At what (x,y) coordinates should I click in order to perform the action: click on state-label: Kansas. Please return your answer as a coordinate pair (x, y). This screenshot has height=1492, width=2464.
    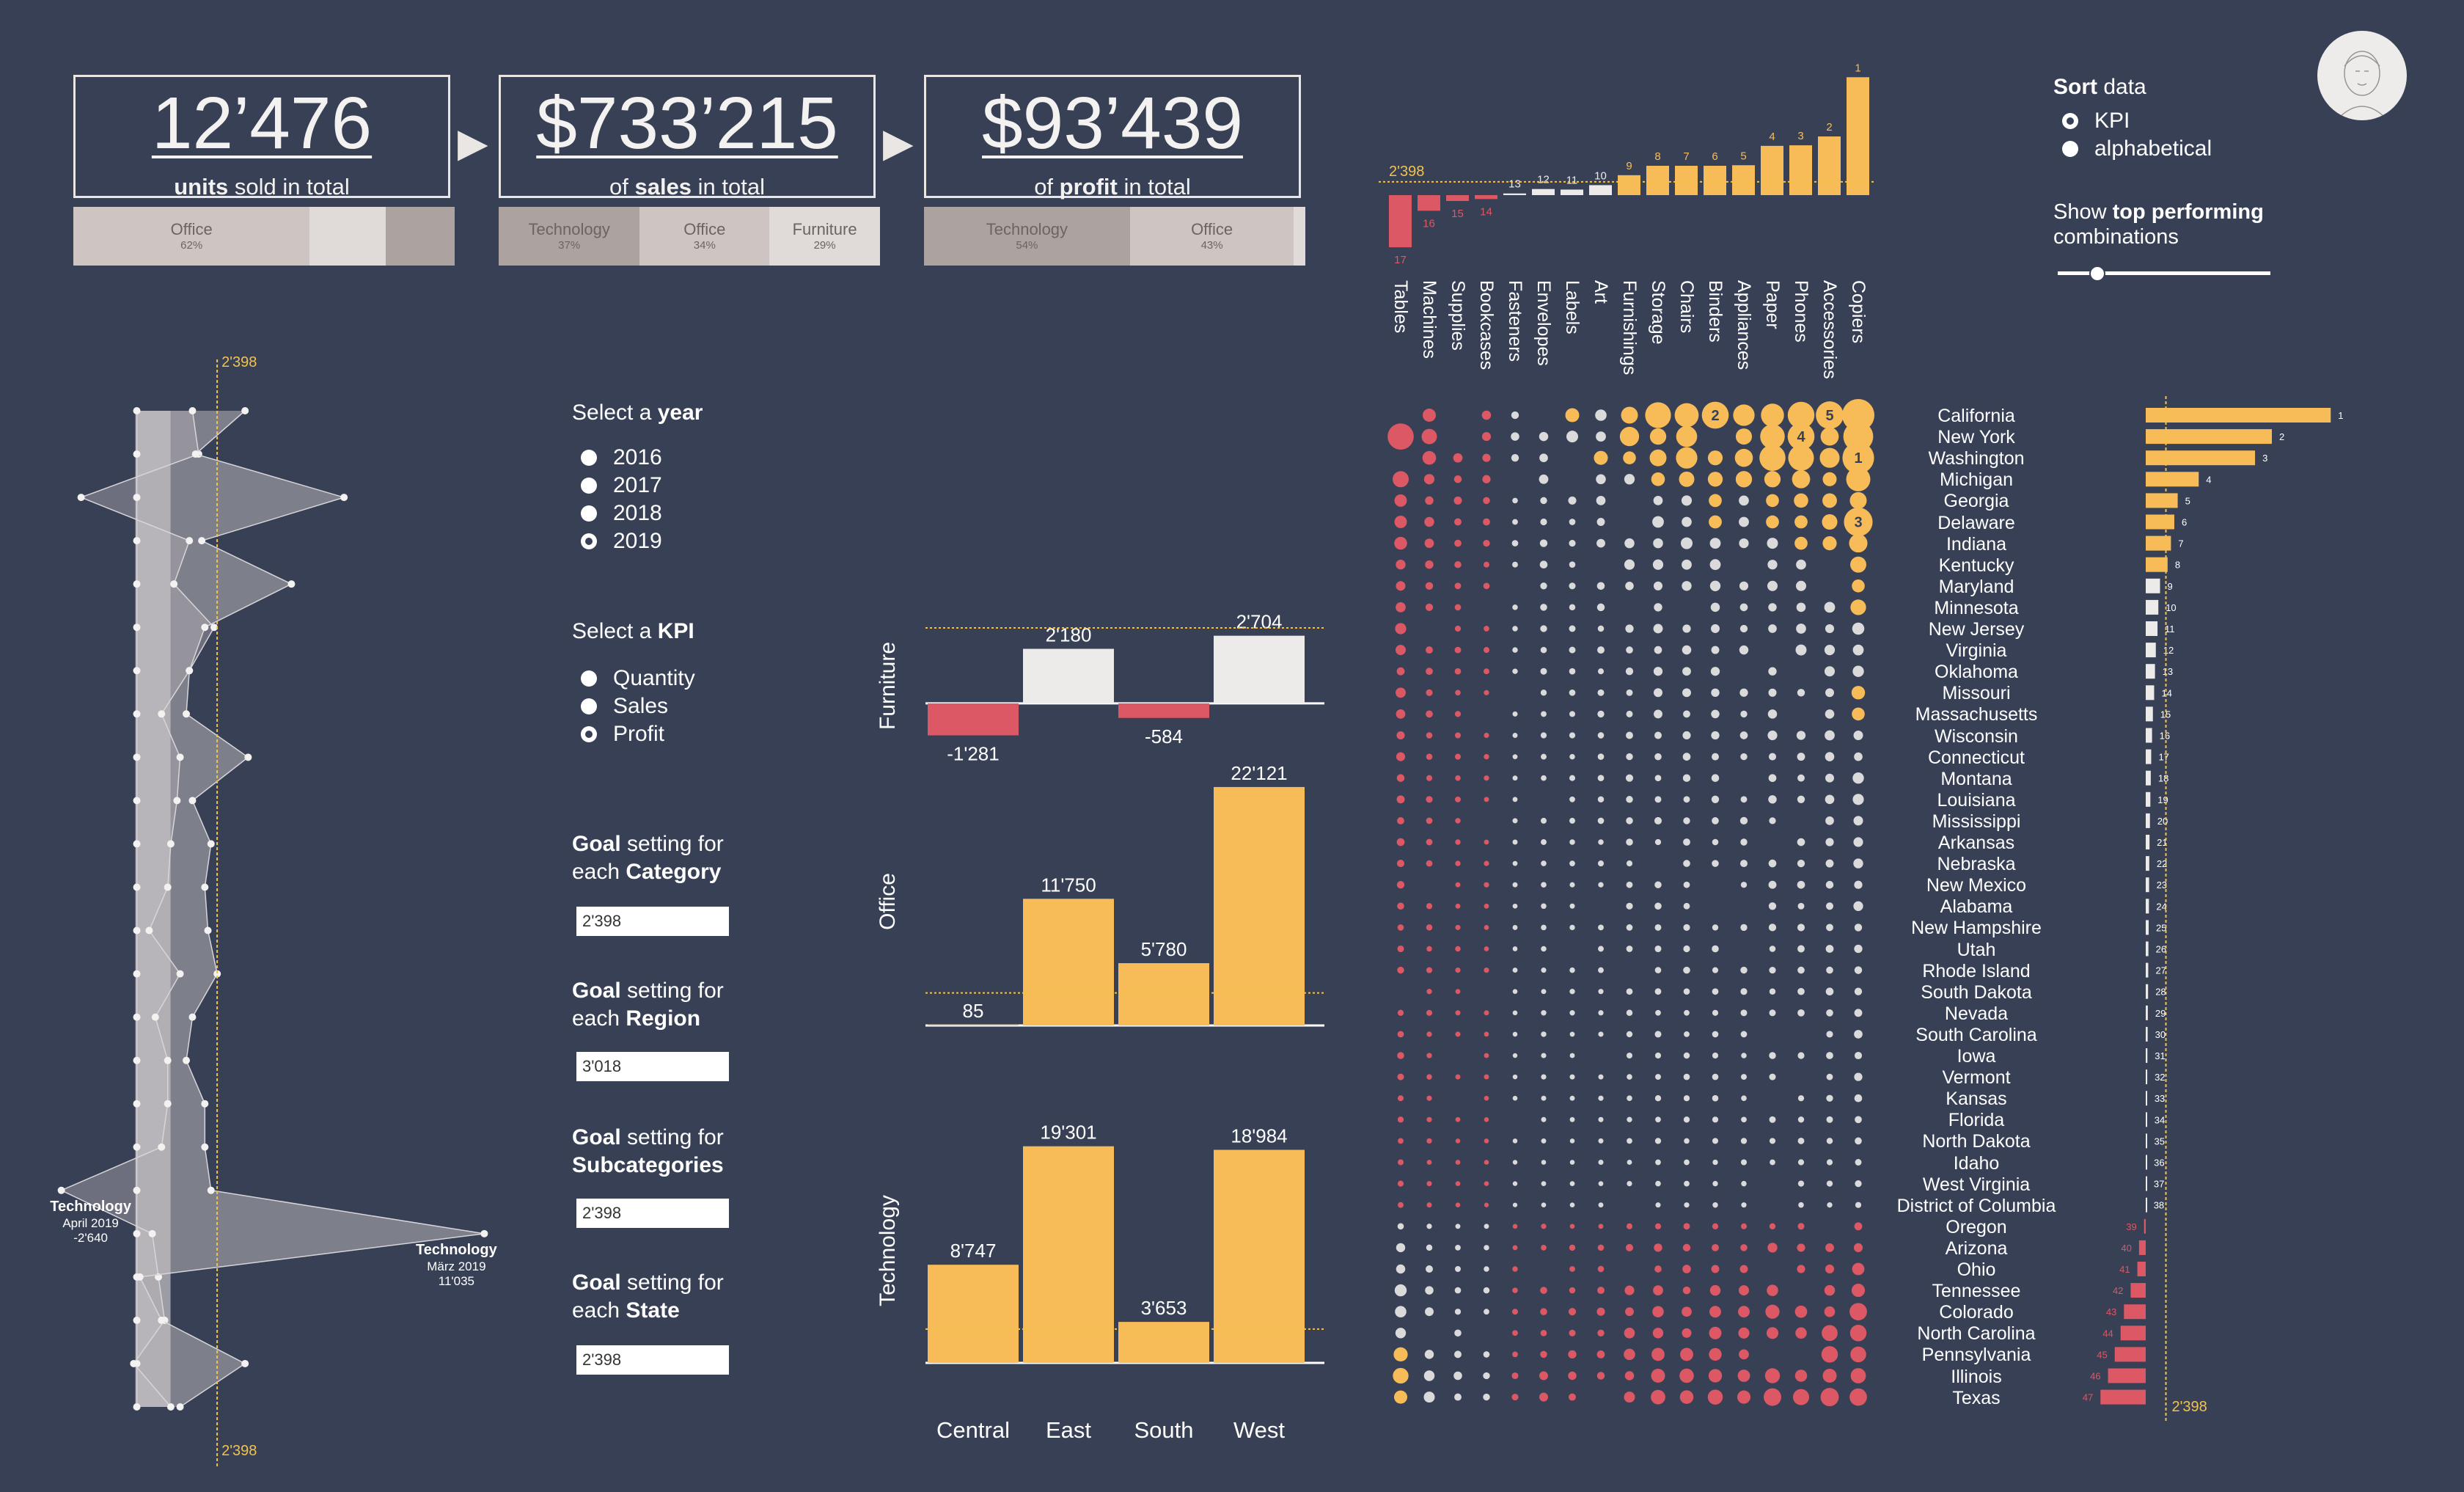
    Looking at the image, I should click on (1976, 1099).